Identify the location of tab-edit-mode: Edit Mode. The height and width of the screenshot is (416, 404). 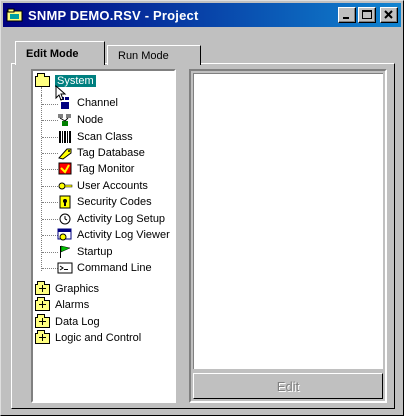
(60, 53).